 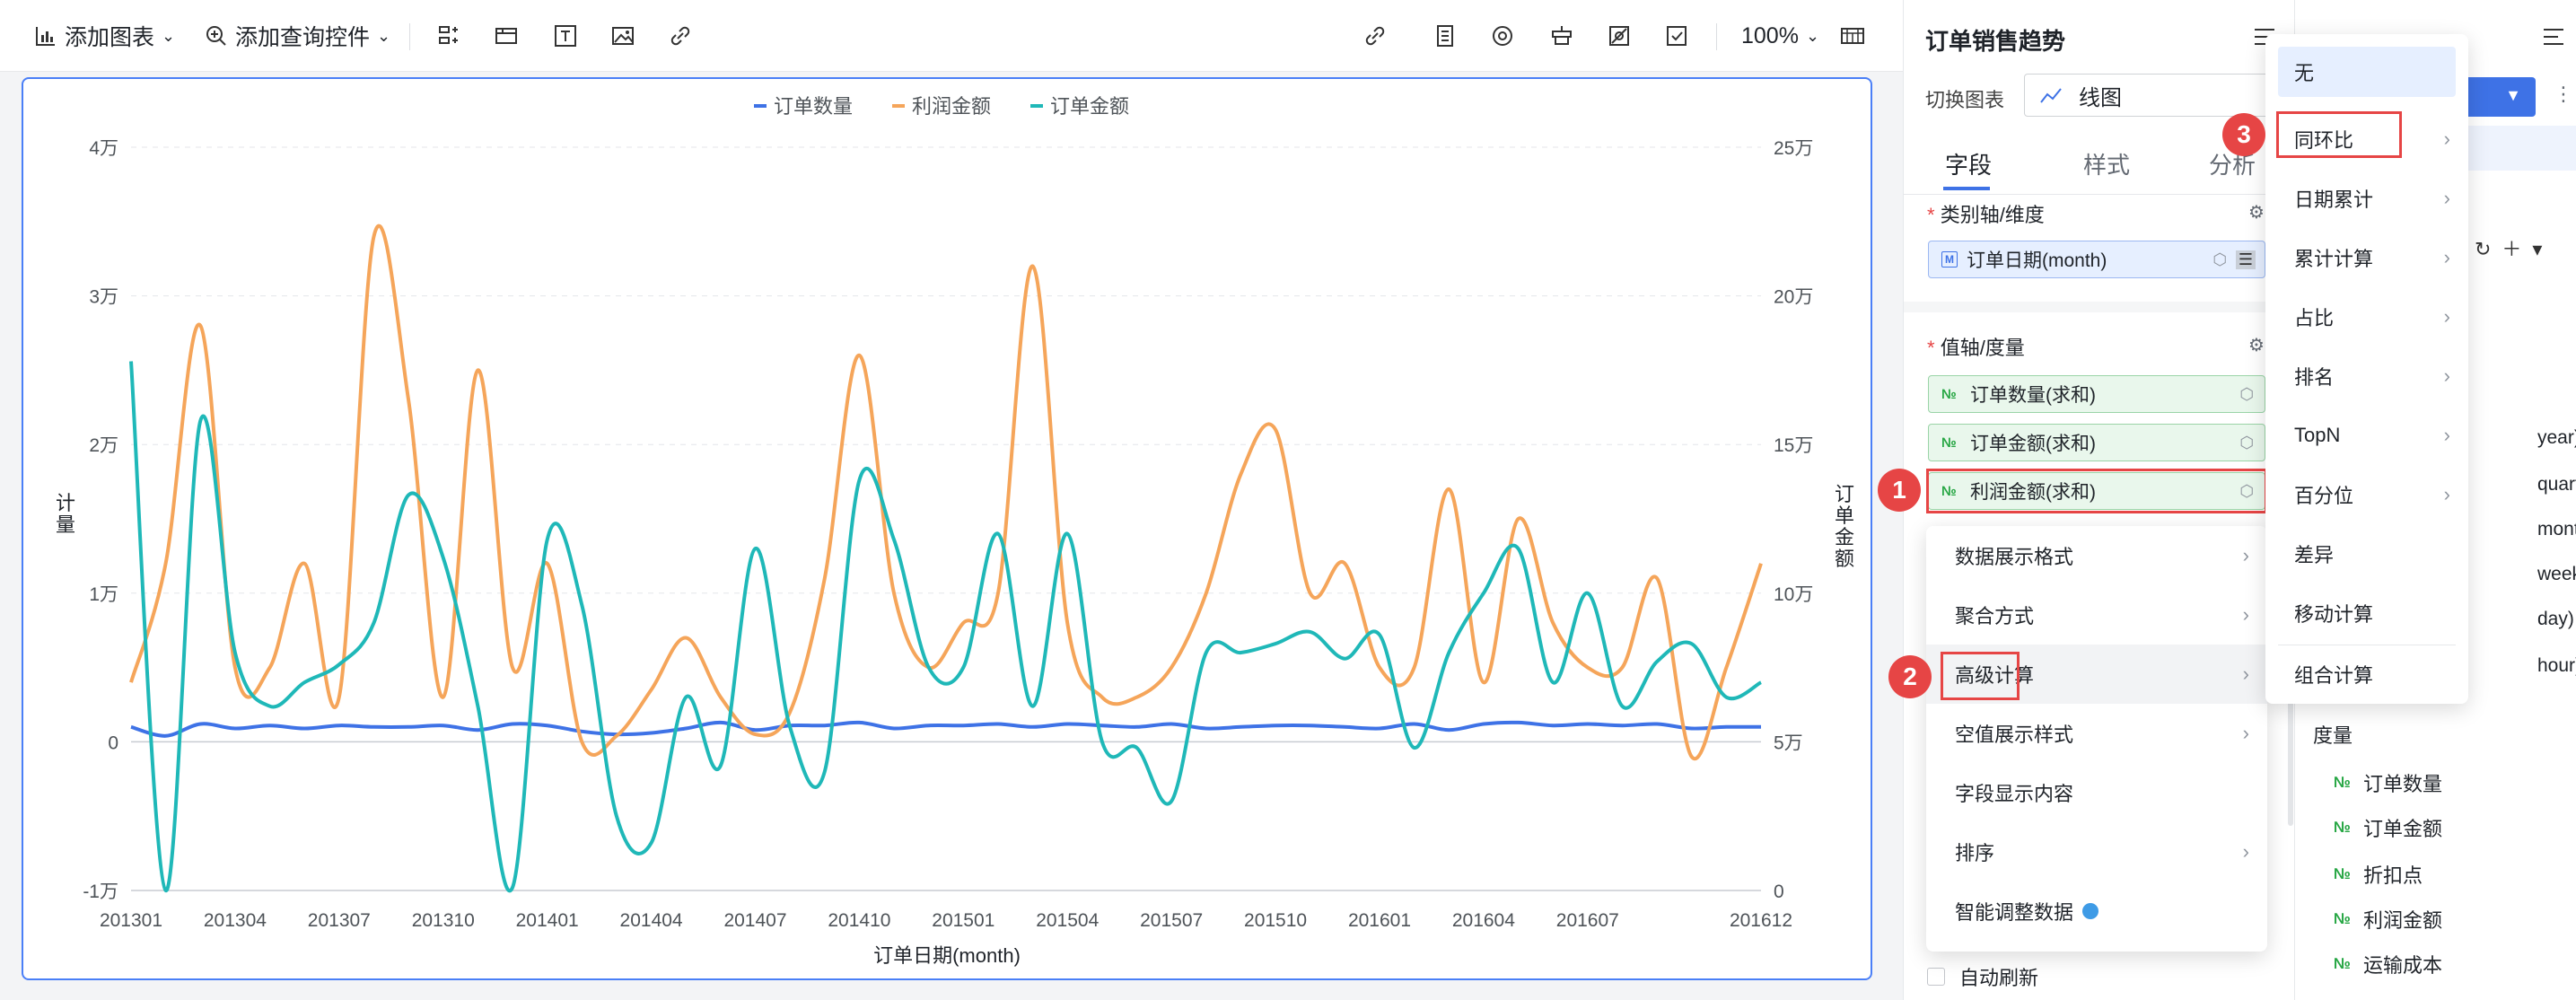 I want to click on chart-type-select: 线图, so click(x=2149, y=96).